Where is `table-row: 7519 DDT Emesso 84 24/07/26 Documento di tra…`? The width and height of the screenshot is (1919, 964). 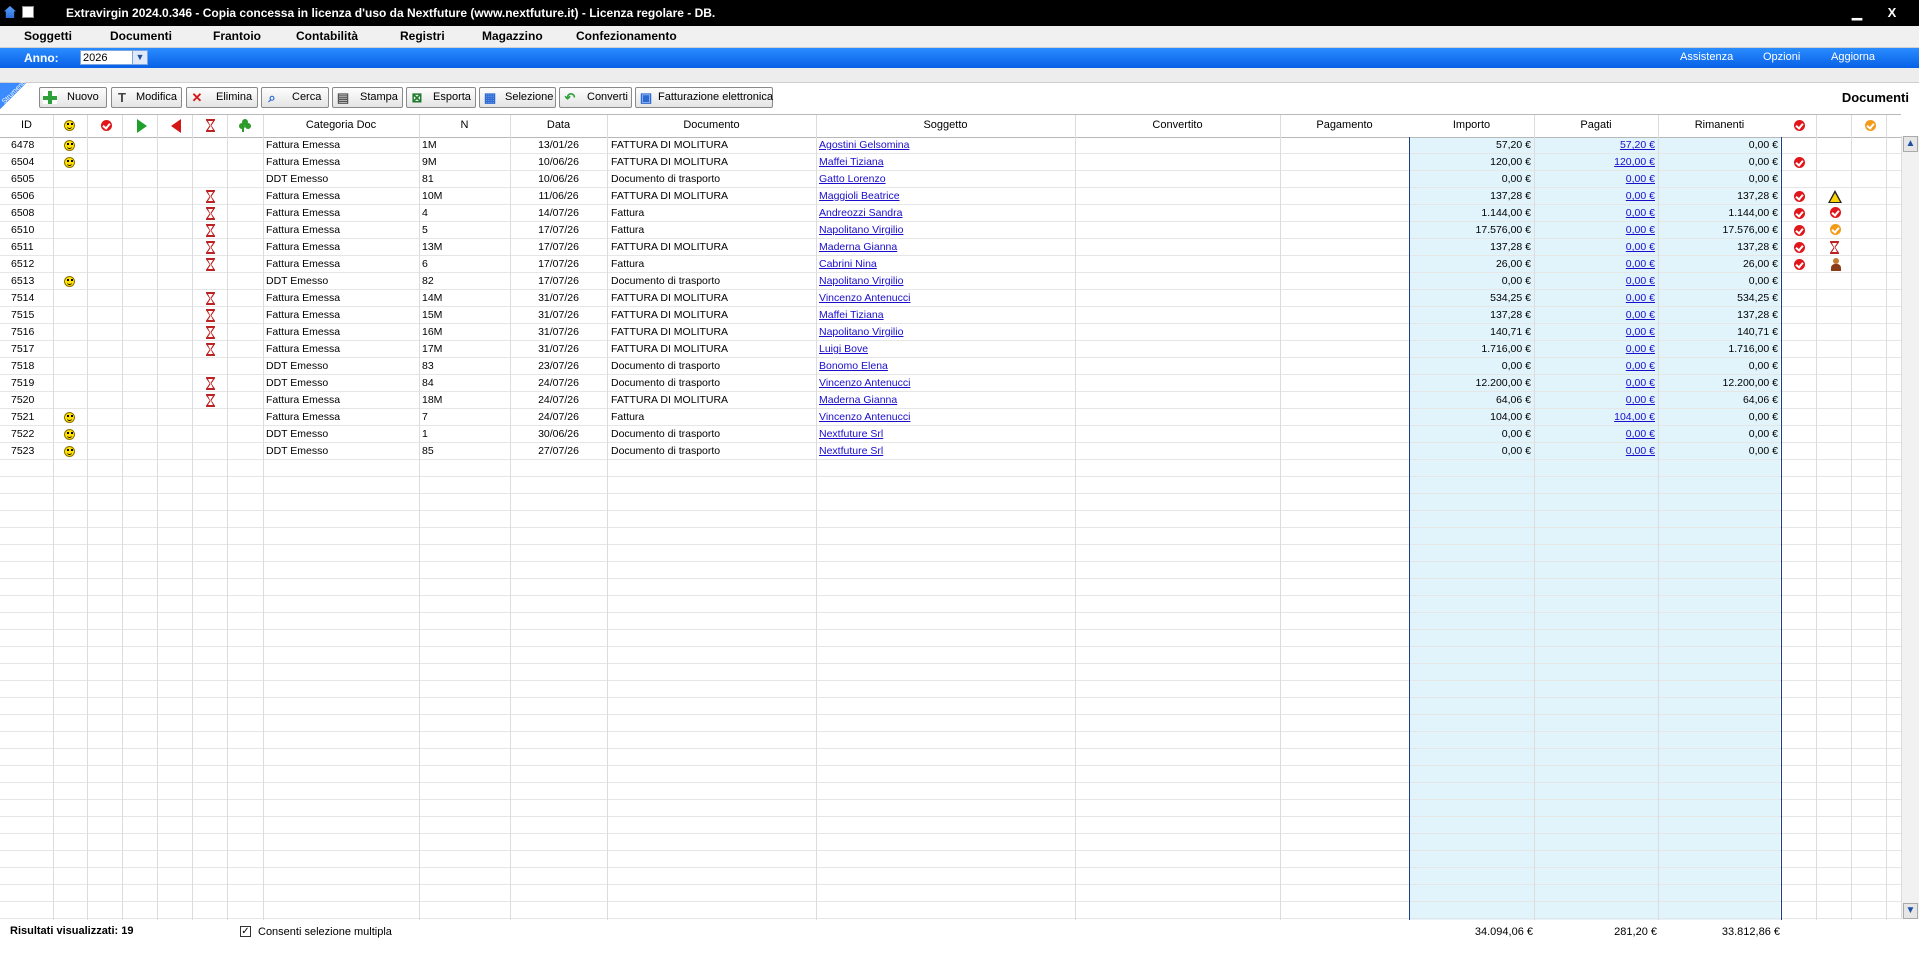 table-row: 7519 DDT Emesso 84 24/07/26 Documento di tra… is located at coordinates (950, 383).